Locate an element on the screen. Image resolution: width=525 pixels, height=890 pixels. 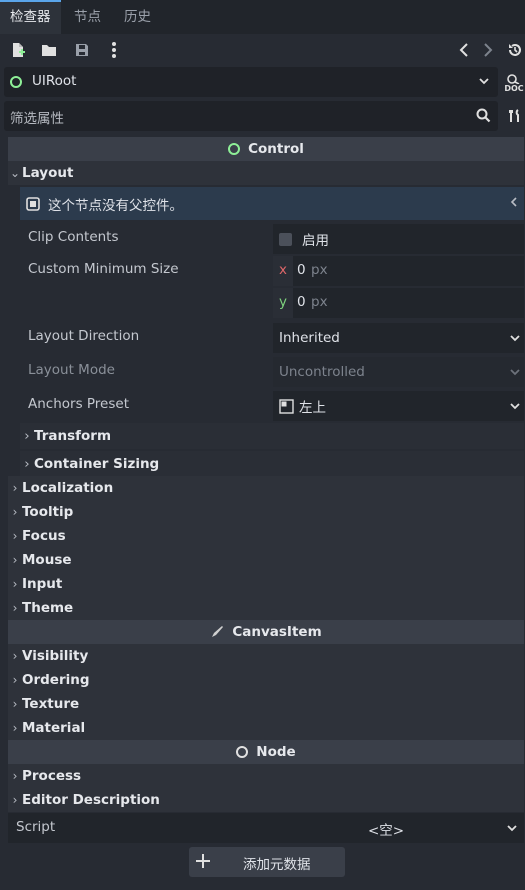
clip-contents-label: Clip Contents is located at coordinates (73, 237).